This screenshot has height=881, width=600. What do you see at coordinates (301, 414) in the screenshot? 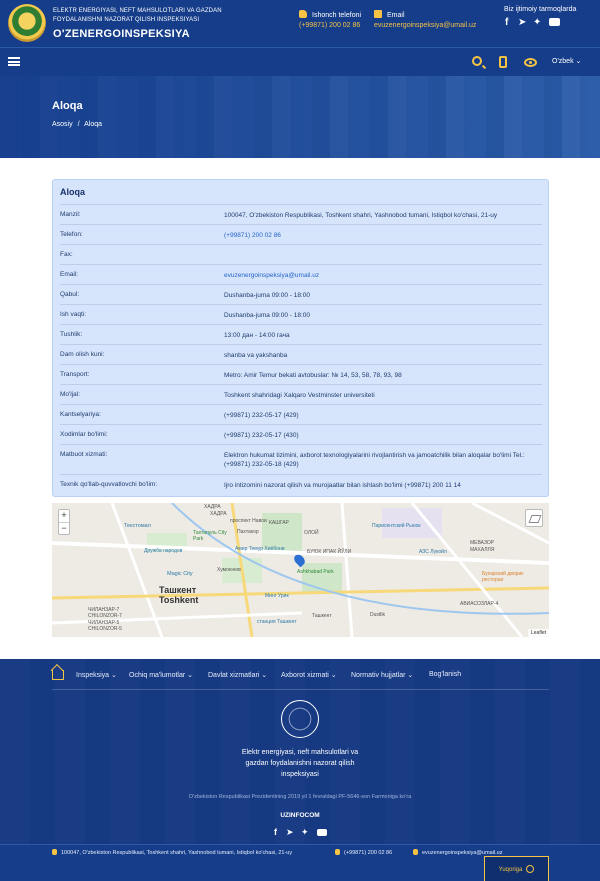
I see `info-row-office: Kantselyariya: (+99871) 232-05-17 (429)` at bounding box center [301, 414].